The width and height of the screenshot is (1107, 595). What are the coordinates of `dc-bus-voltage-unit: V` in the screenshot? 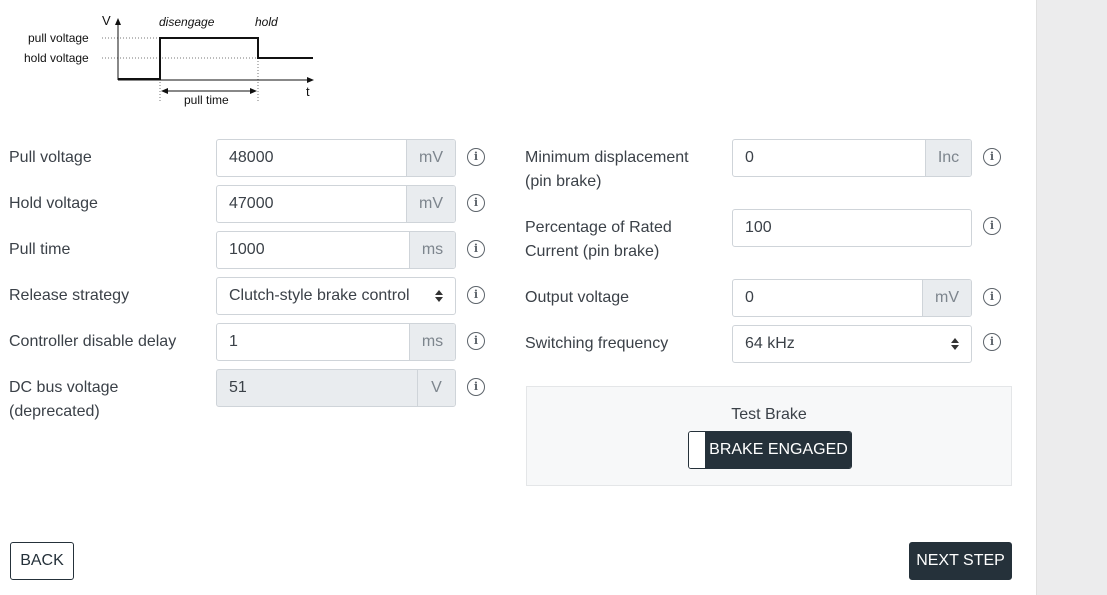 It's located at (436, 388).